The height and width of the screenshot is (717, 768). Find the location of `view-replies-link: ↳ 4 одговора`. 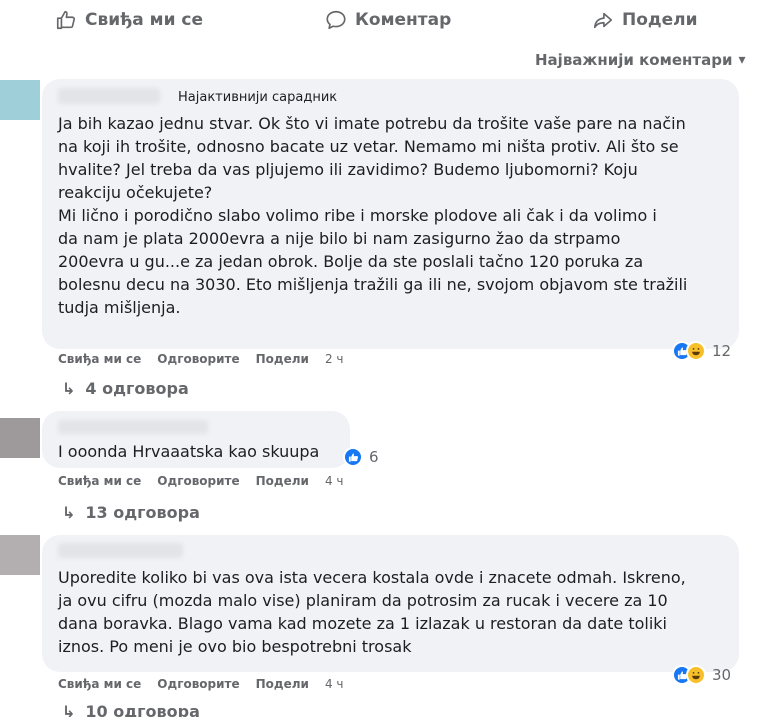

view-replies-link: ↳ 4 одговора is located at coordinates (125, 388).